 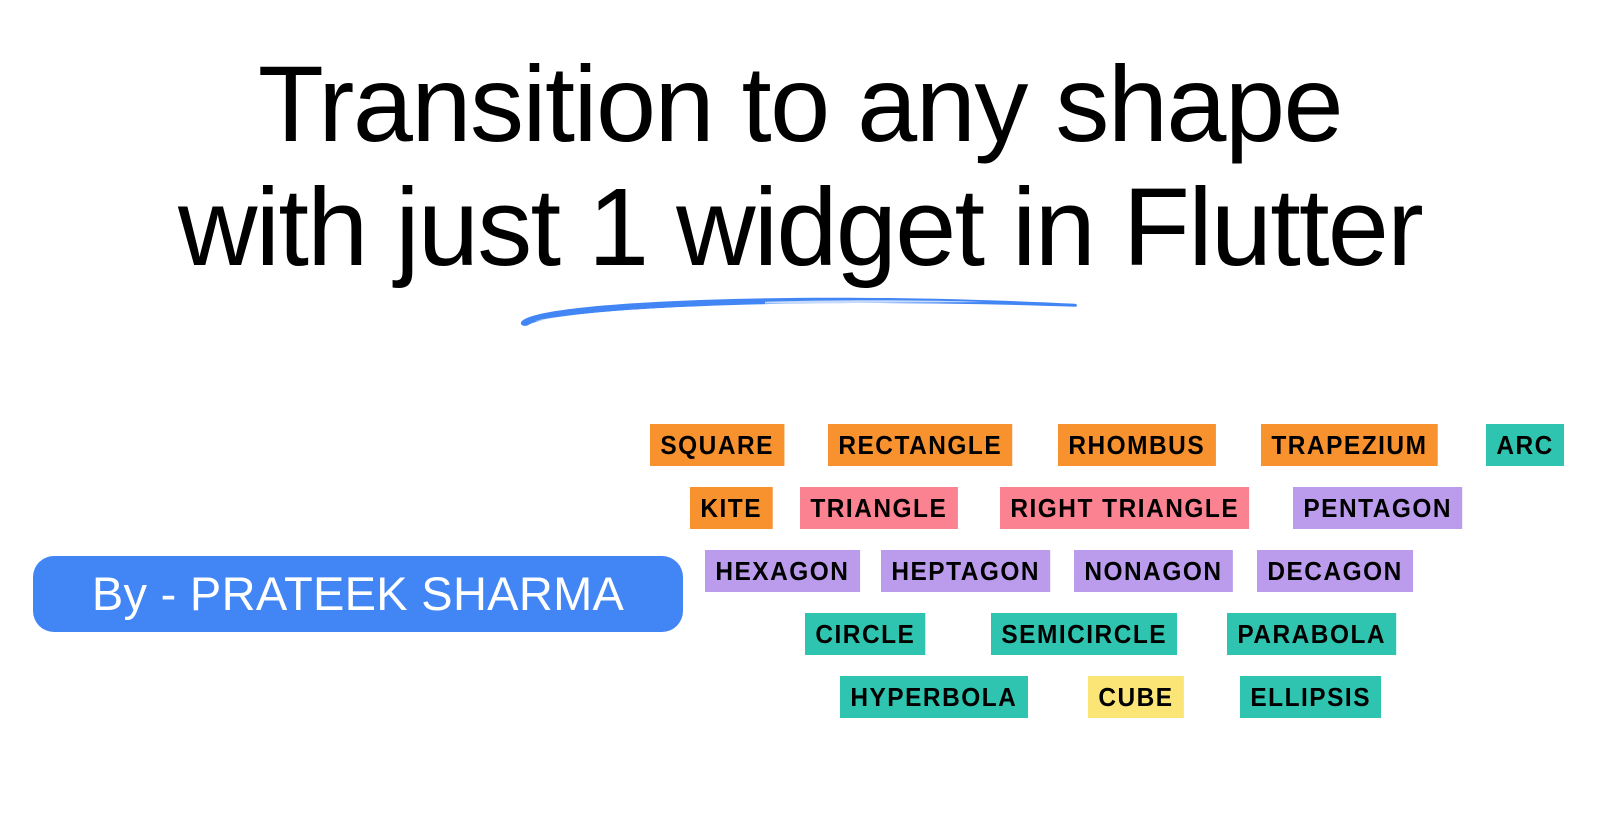 I want to click on shape-tag: SQUARE, so click(x=717, y=445).